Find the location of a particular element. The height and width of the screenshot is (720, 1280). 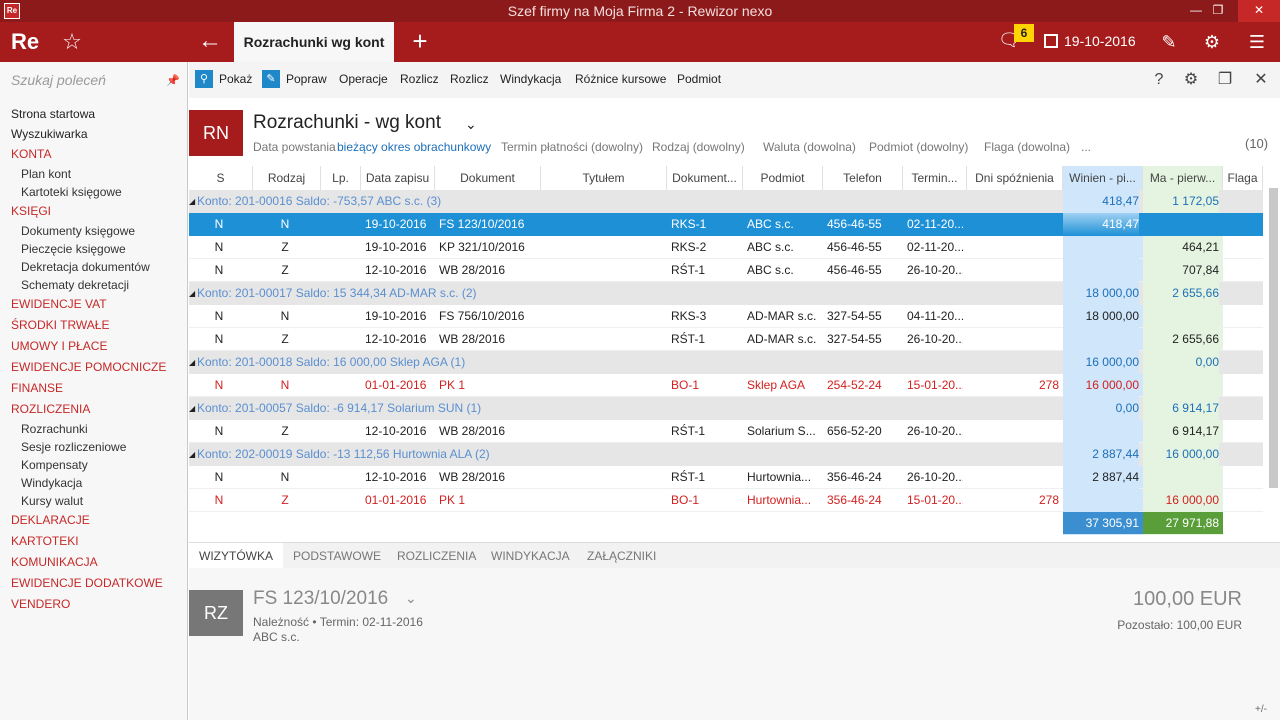

edit-button: Popraw is located at coordinates (306, 79).